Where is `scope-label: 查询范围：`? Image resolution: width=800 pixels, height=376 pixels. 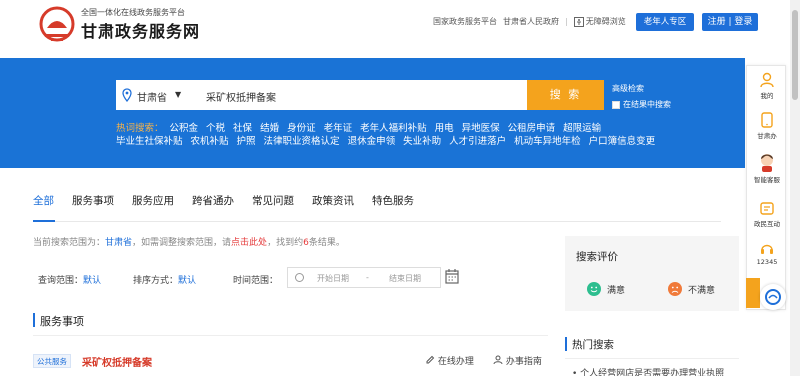 scope-label: 查询范围： is located at coordinates (61, 281).